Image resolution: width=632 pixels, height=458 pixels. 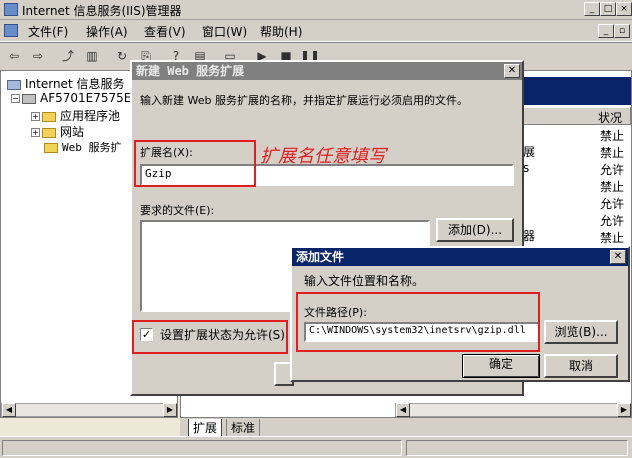 What do you see at coordinates (606, 31) in the screenshot?
I see `child-minimize-icon: _` at bounding box center [606, 31].